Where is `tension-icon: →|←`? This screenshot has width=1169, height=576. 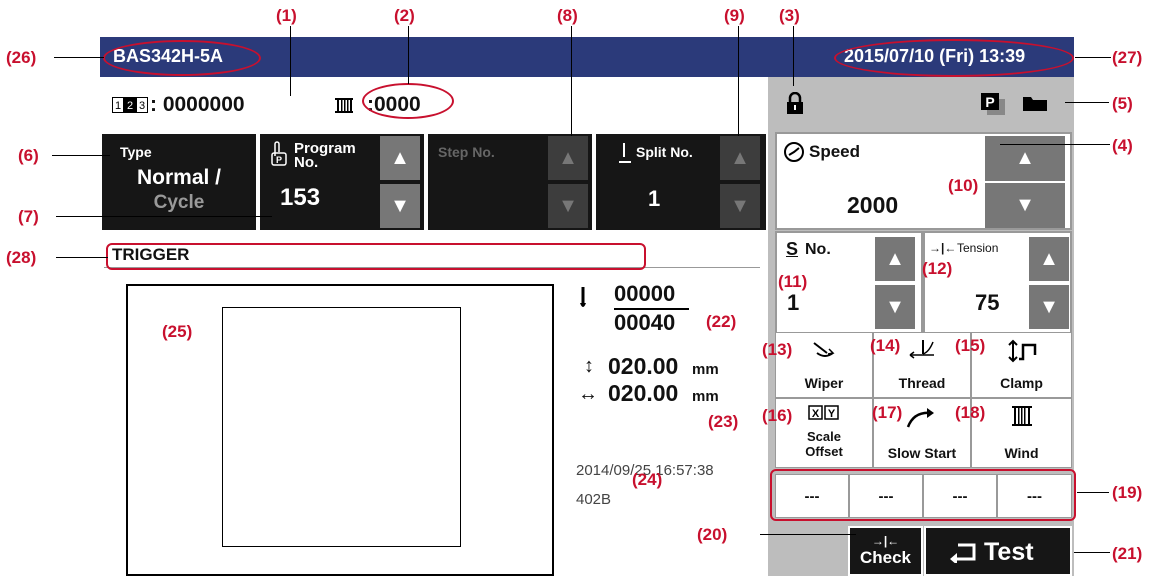 tension-icon: →|← is located at coordinates (943, 248).